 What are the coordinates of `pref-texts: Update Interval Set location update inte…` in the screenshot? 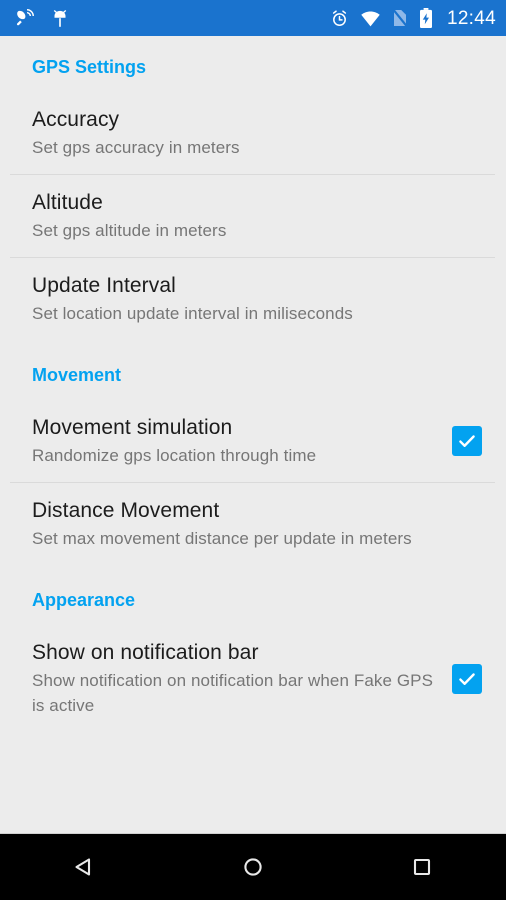 It's located at (262, 299).